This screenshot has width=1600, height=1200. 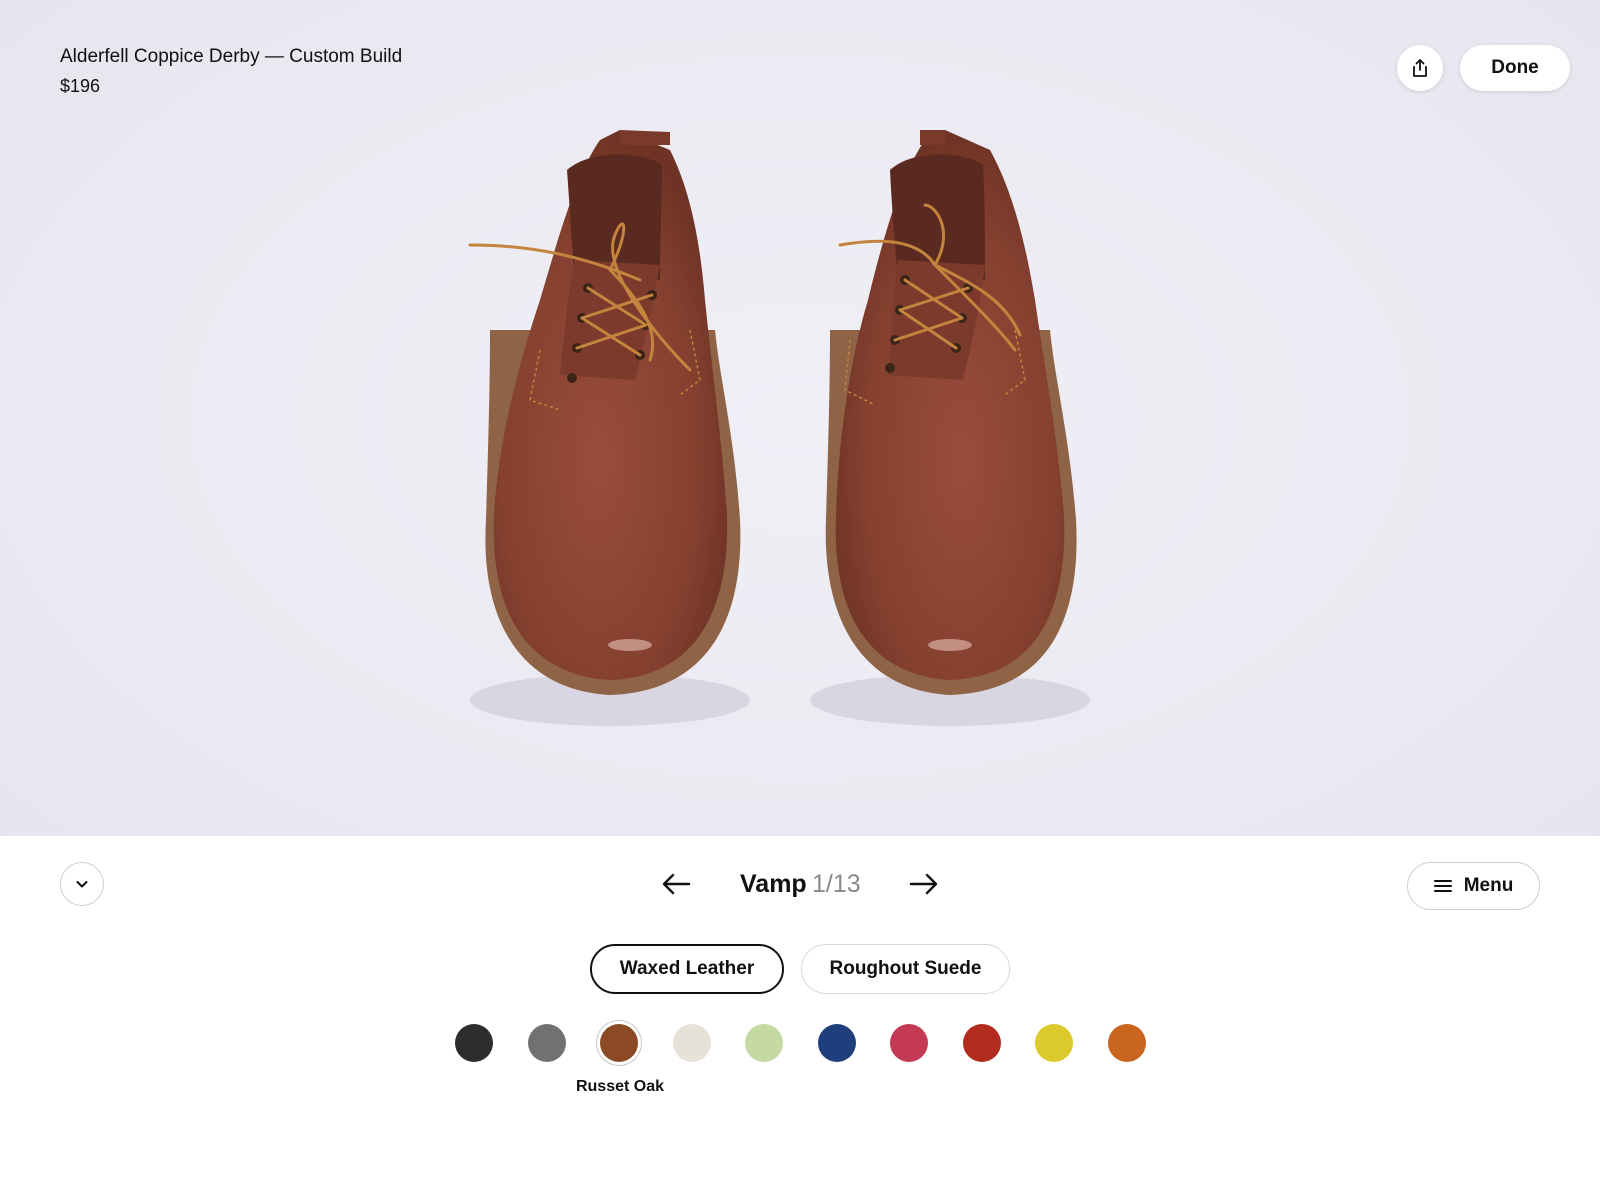 I want to click on menu-button: Menu, so click(x=1473, y=886).